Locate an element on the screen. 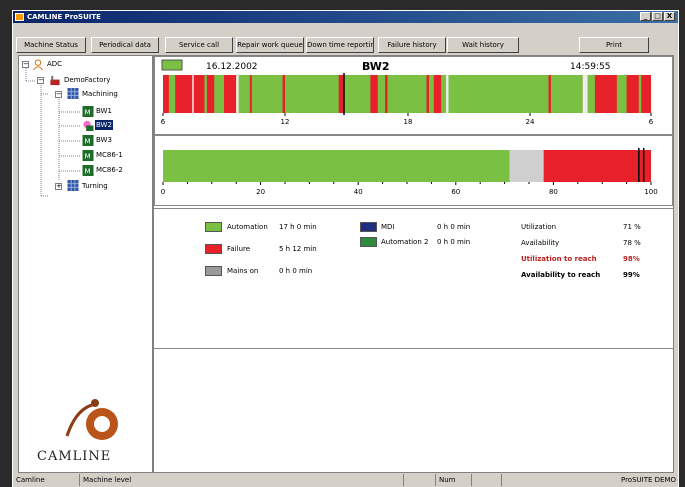 This screenshot has width=685, height=487. utilization-target-value: 98% is located at coordinates (631, 259).